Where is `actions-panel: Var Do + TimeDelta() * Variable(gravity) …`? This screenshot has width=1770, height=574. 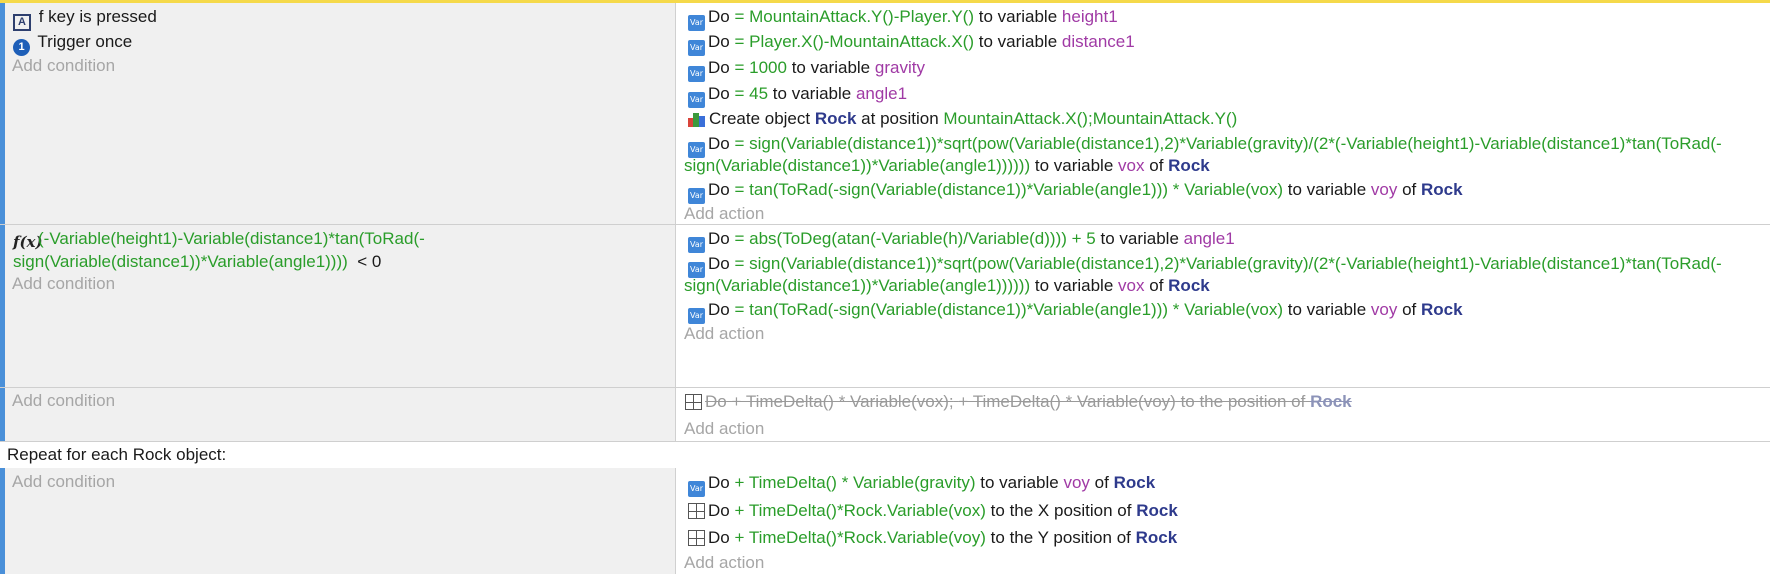 actions-panel: Var Do + TimeDelta() * Variable(gravity) … is located at coordinates (1223, 521).